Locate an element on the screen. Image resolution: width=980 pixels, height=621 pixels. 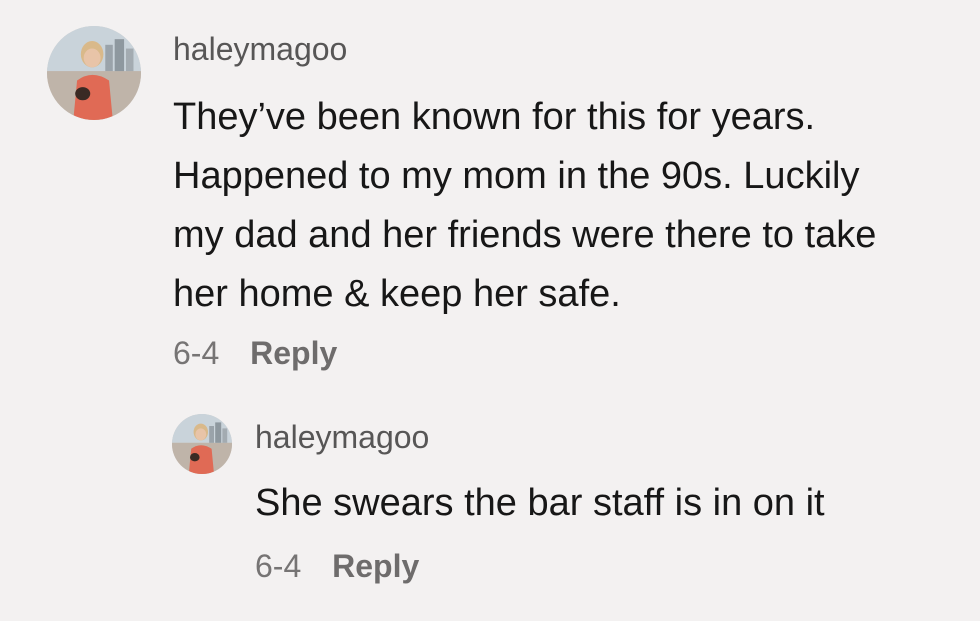
comment-text: She swears the bar staff is in on it is located at coordinates (540, 503).